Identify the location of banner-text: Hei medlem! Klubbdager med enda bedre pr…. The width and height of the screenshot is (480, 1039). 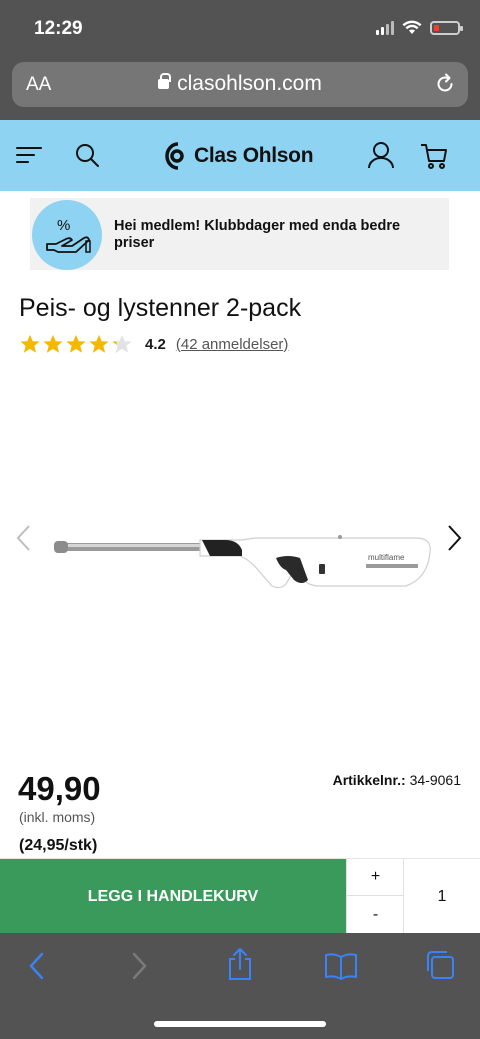
(257, 234).